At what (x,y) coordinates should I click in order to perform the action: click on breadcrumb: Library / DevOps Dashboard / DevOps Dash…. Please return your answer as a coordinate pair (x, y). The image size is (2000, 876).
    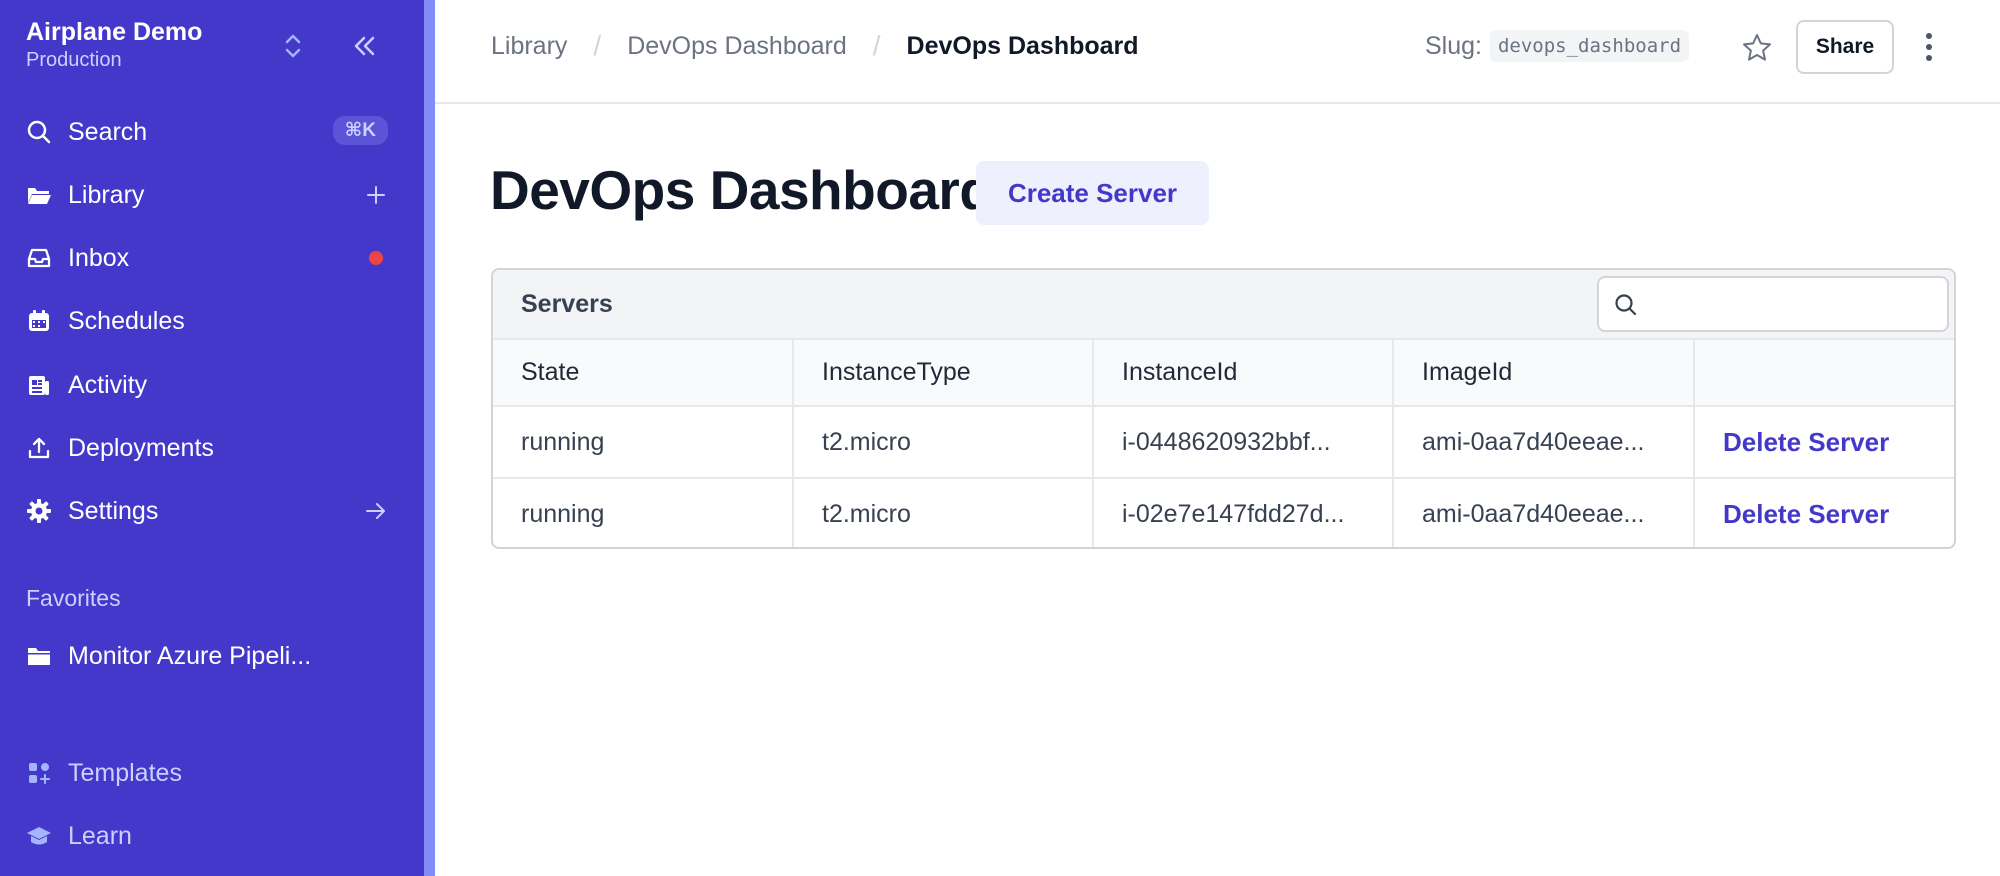
    Looking at the image, I should click on (815, 46).